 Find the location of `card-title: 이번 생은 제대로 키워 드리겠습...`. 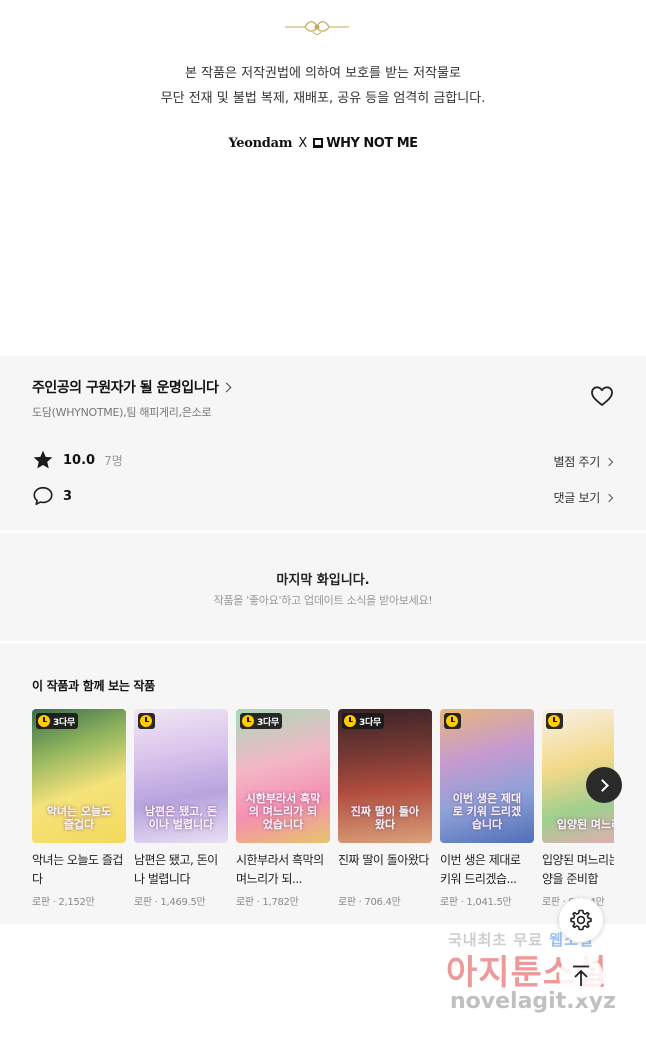

card-title: 이번 생은 제대로 키워 드리겠습... is located at coordinates (480, 869).